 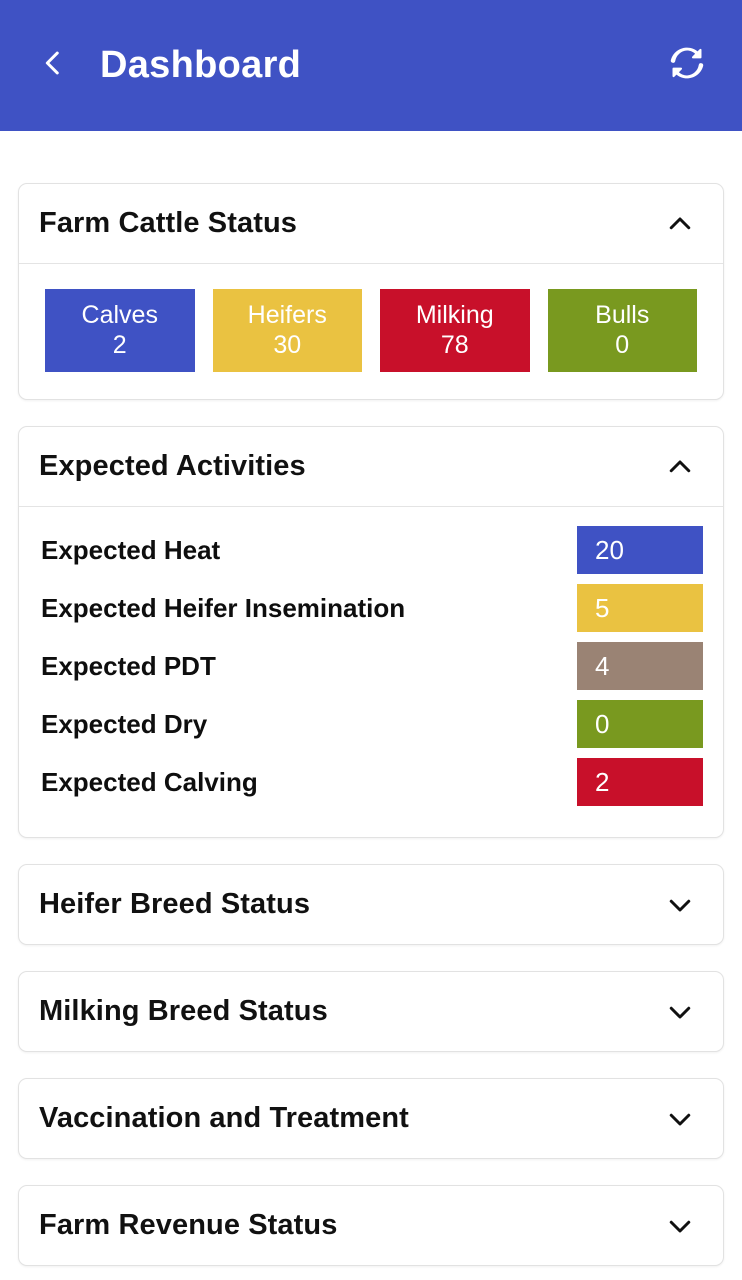 I want to click on activity-value-badge: 4, so click(x=640, y=666).